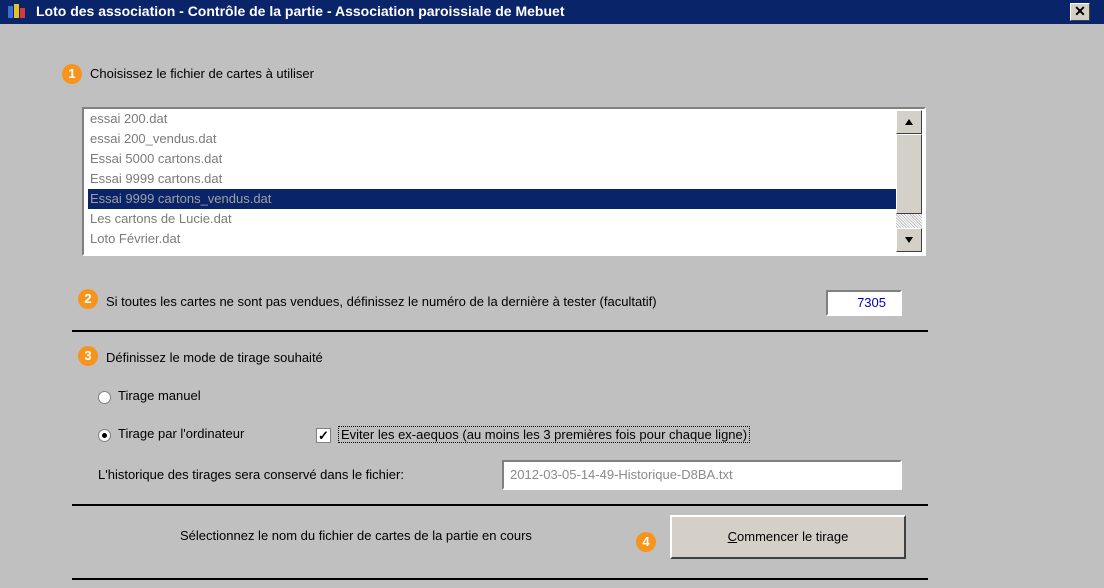 The image size is (1104, 588). What do you see at coordinates (181, 433) in the screenshot?
I see `radio-computer-label: Tirage par l'ordinateur` at bounding box center [181, 433].